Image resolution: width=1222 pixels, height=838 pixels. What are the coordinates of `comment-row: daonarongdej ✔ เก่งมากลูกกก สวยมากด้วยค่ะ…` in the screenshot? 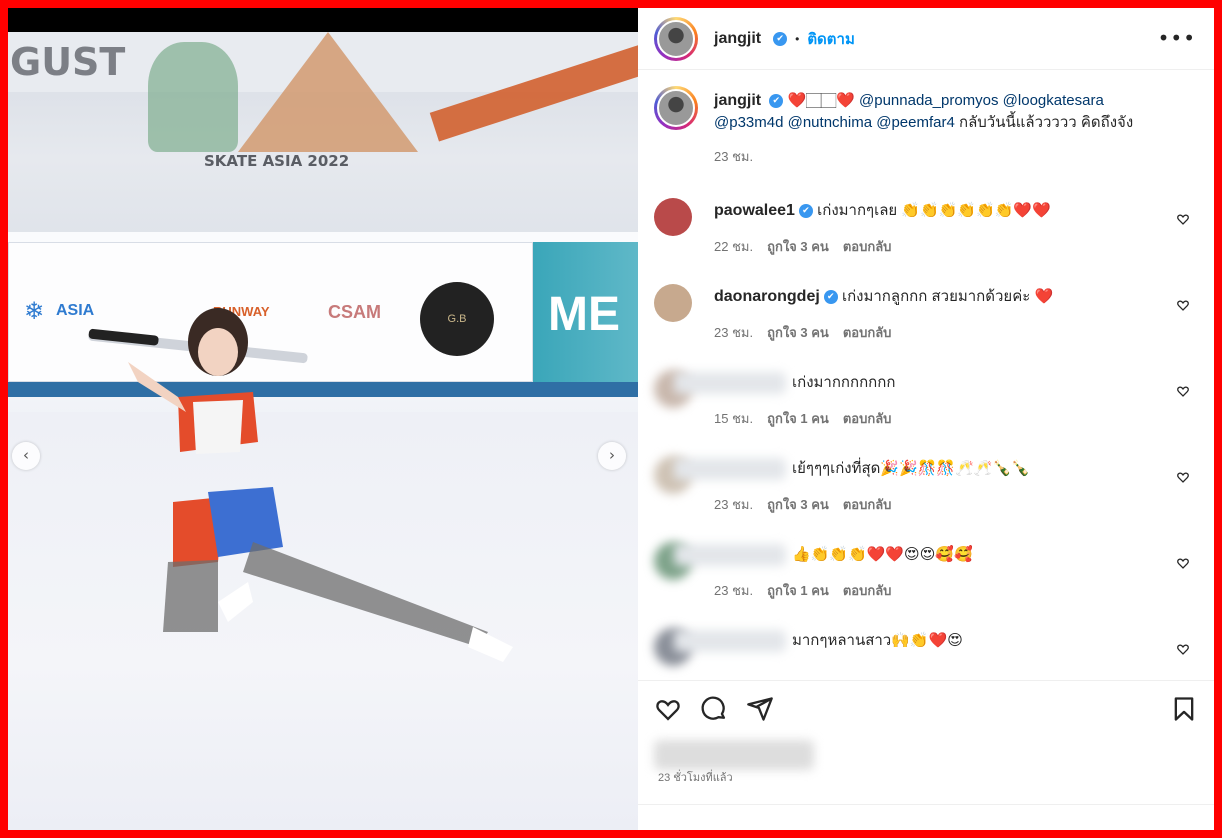 It's located at (924, 324).